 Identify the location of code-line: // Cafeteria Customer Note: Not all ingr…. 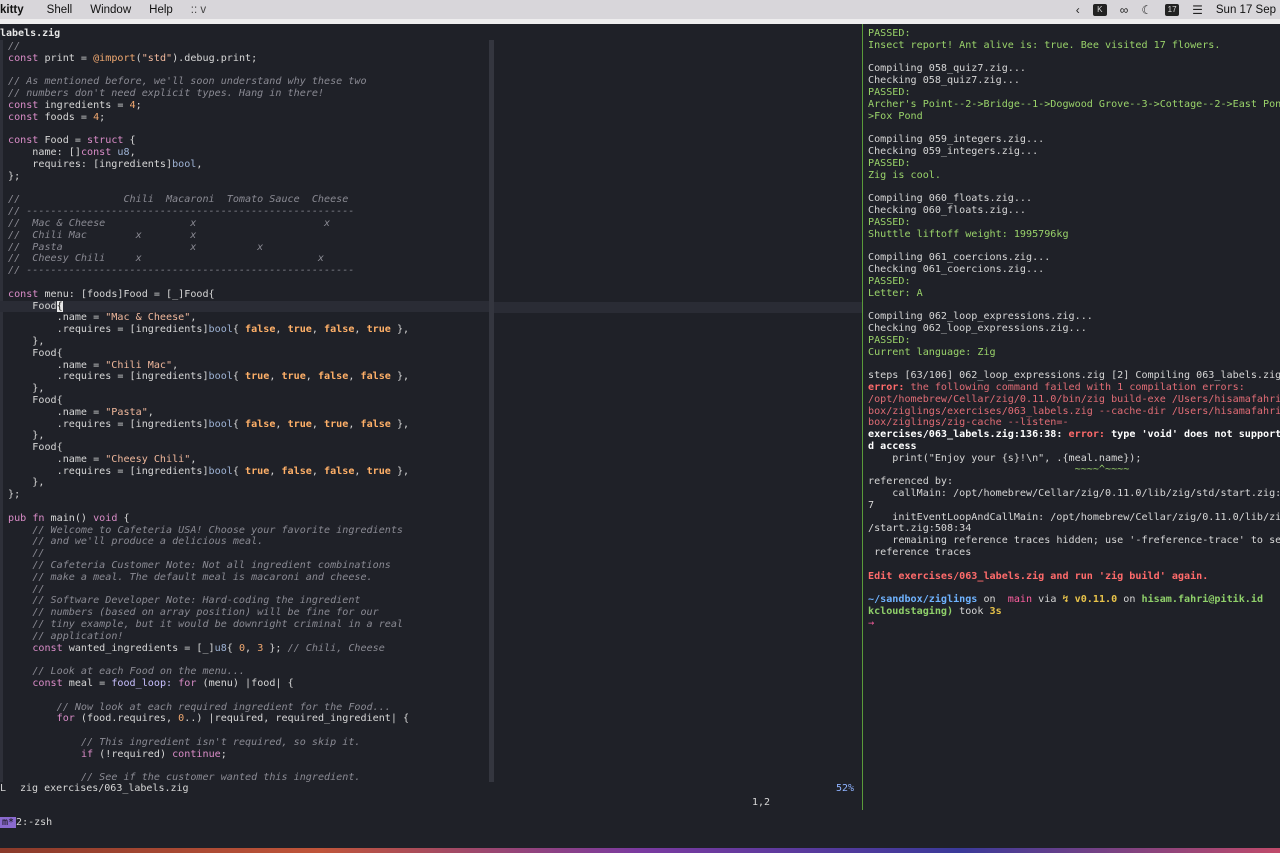
(248, 566).